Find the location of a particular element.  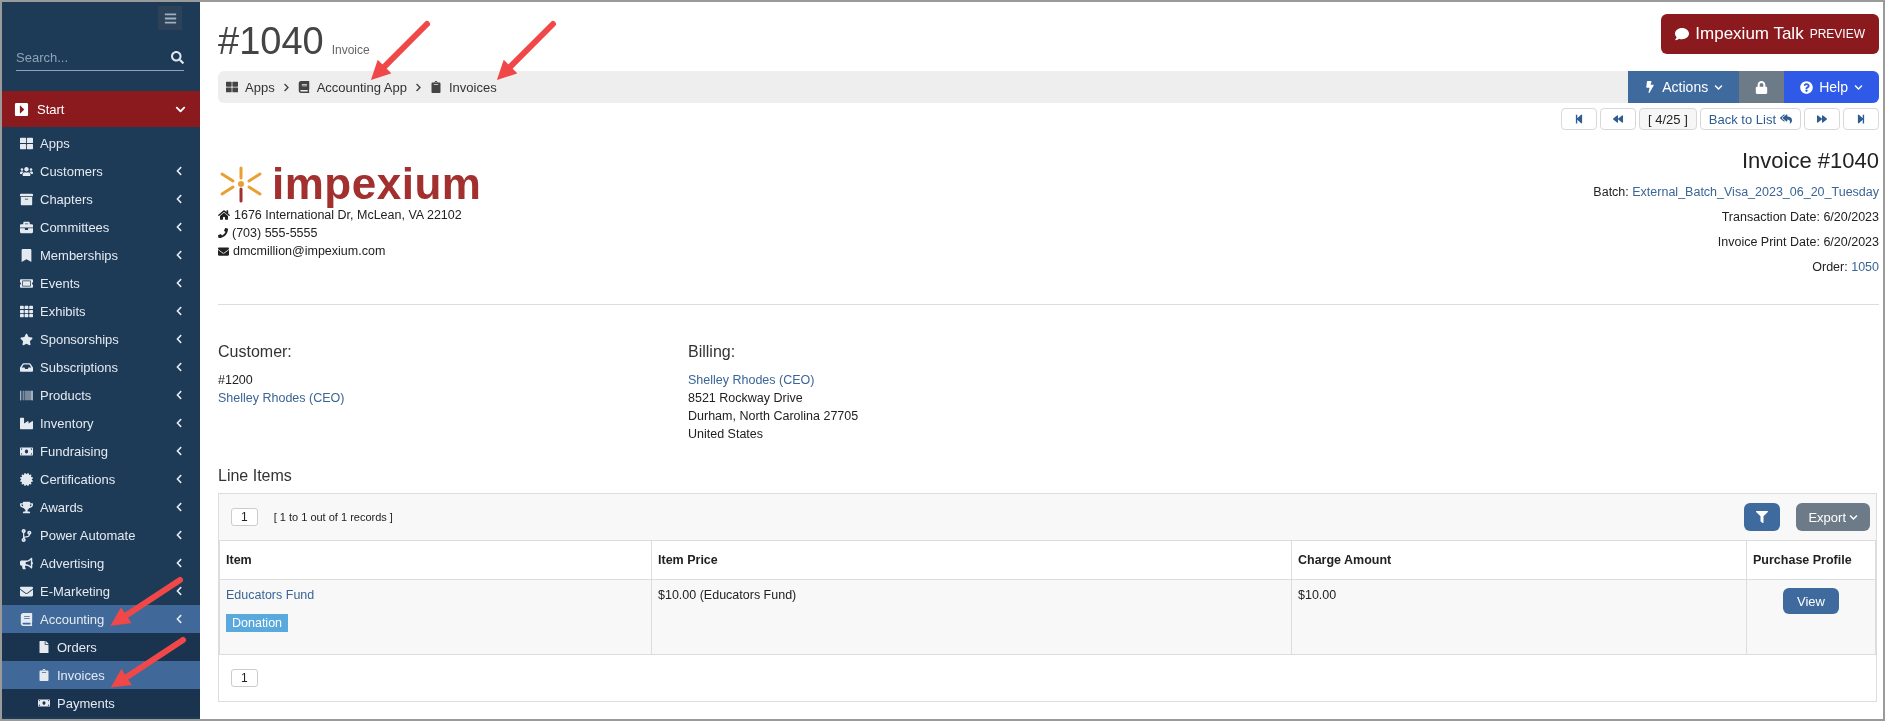

column-header: Item Price is located at coordinates (971, 560).